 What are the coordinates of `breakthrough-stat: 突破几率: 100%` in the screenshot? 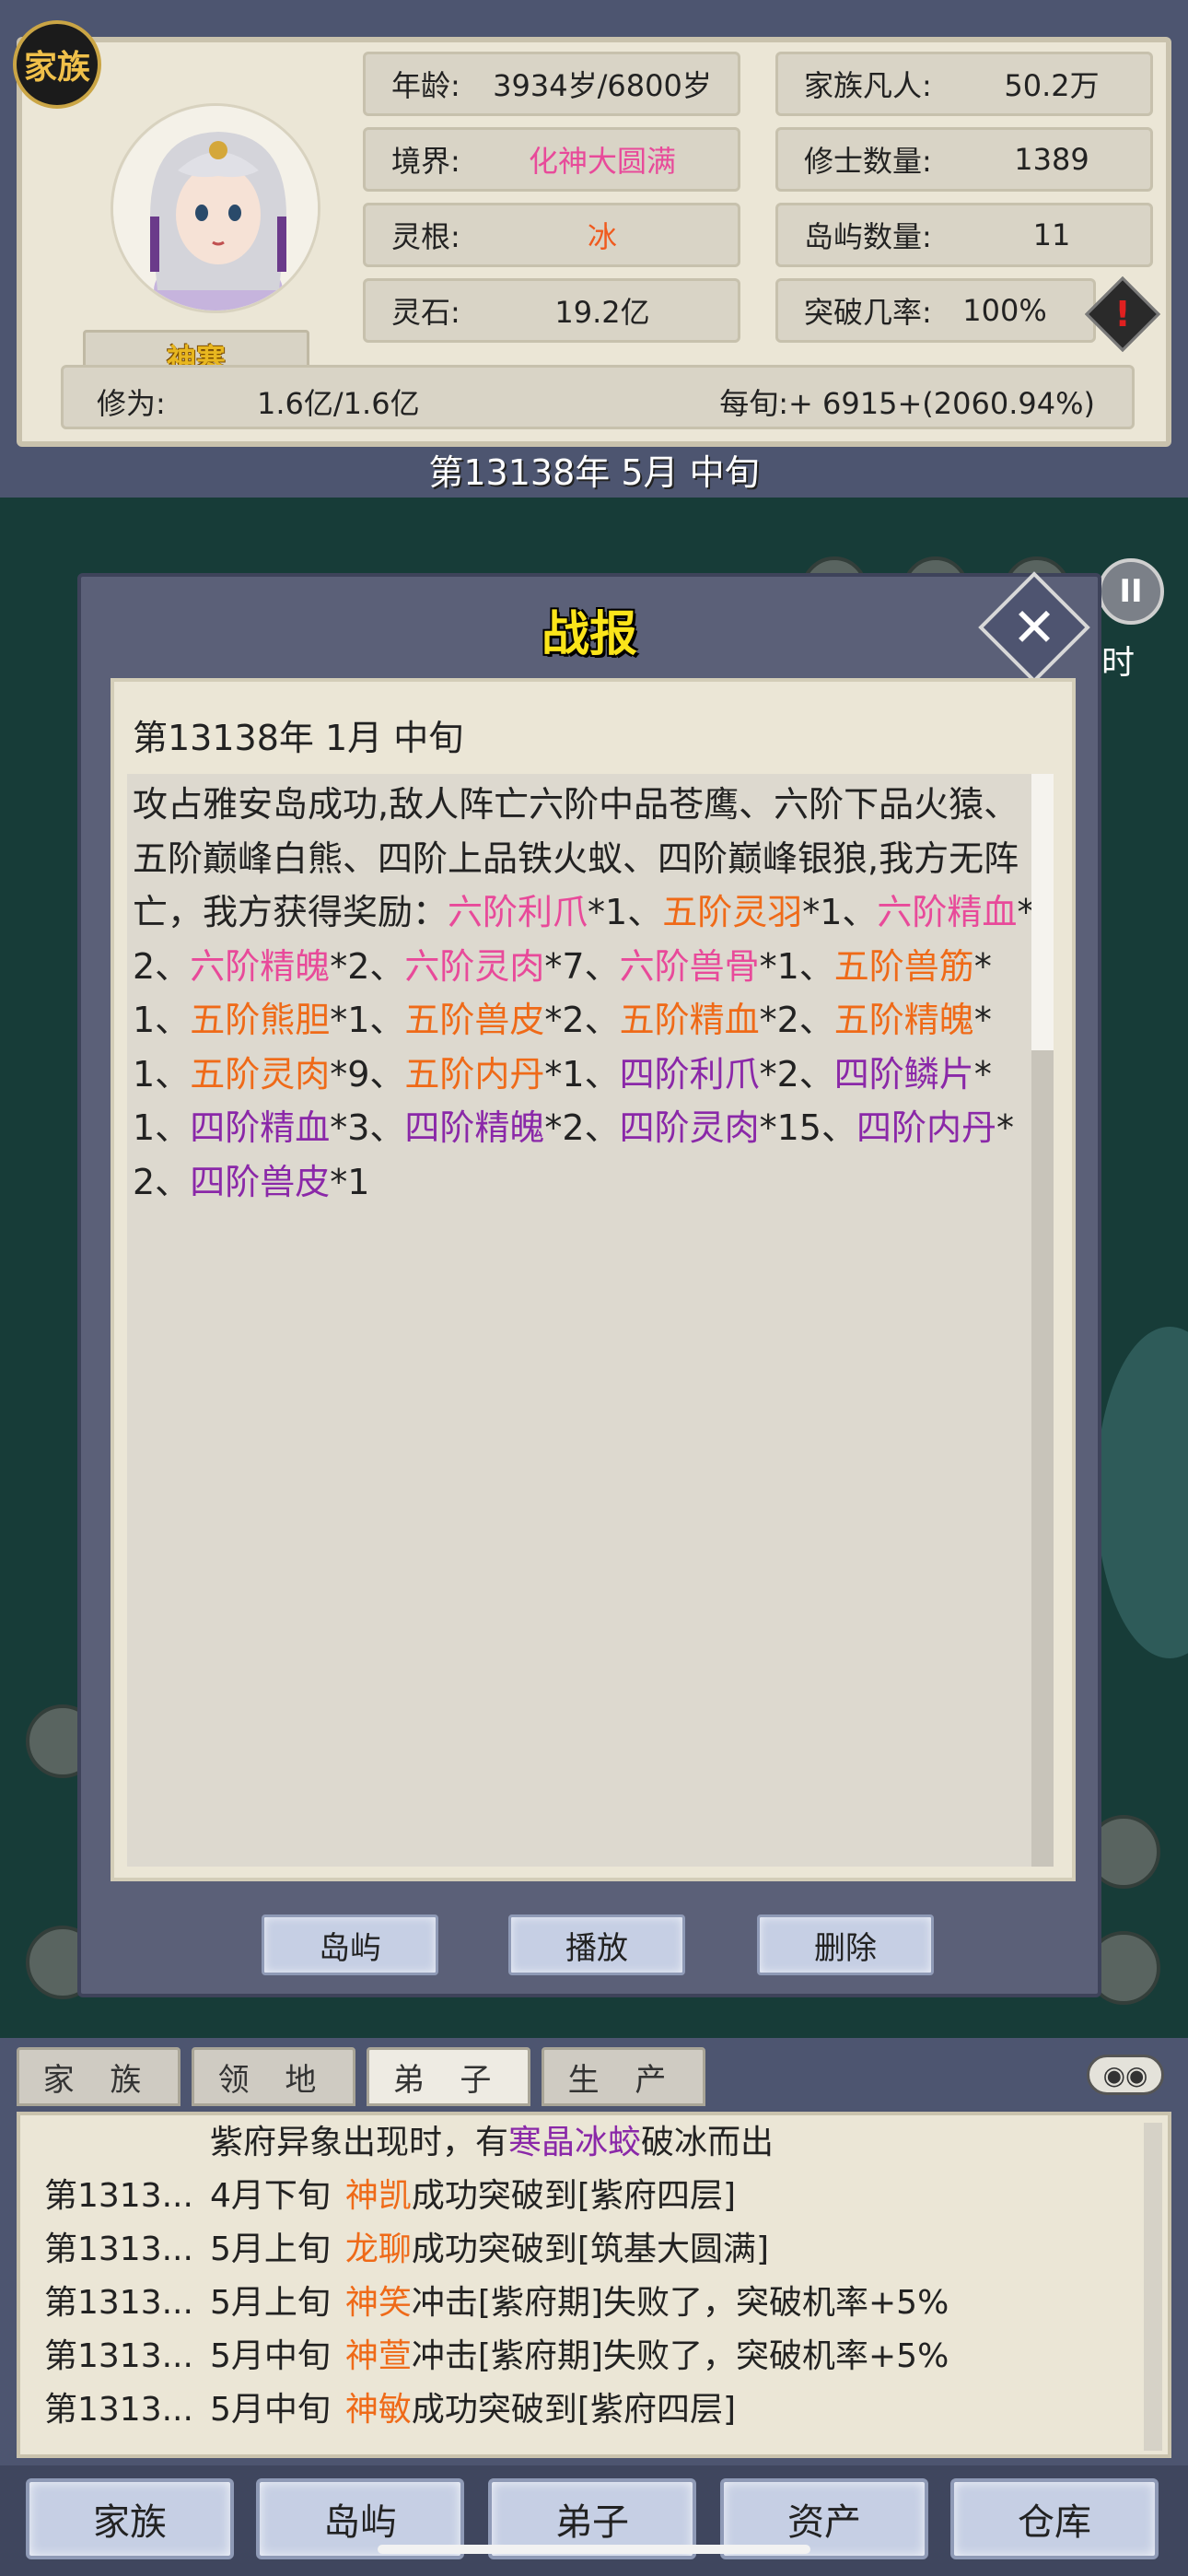 It's located at (935, 310).